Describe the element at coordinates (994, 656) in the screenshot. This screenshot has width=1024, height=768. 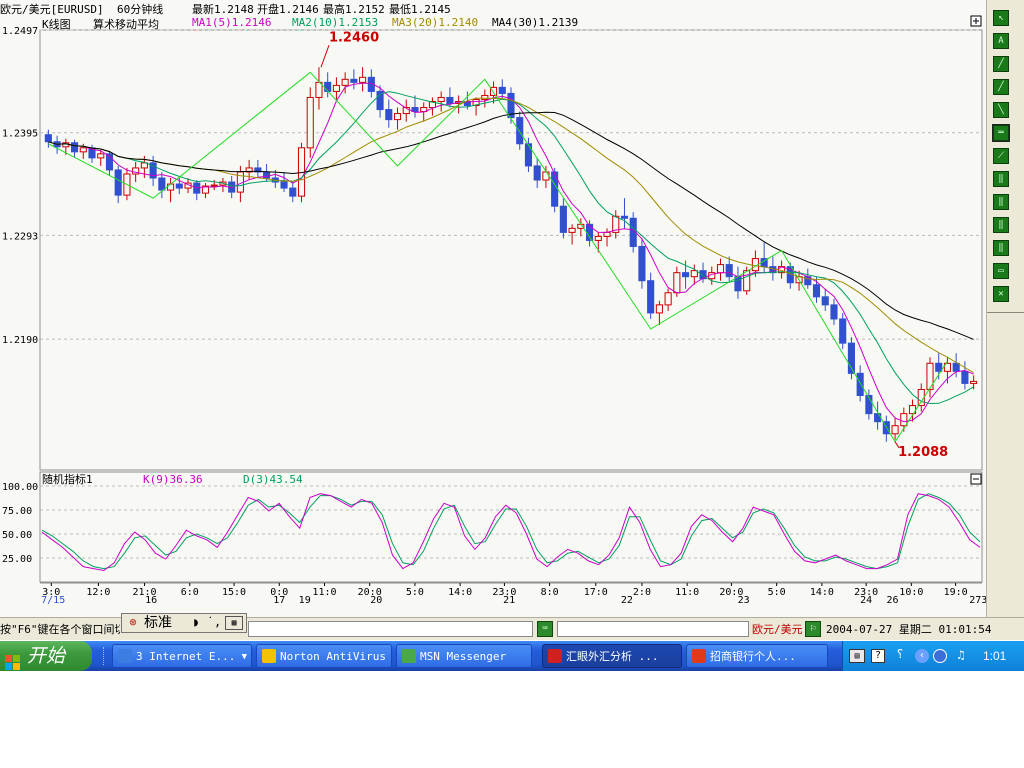
I see `clock: 1:01` at that location.